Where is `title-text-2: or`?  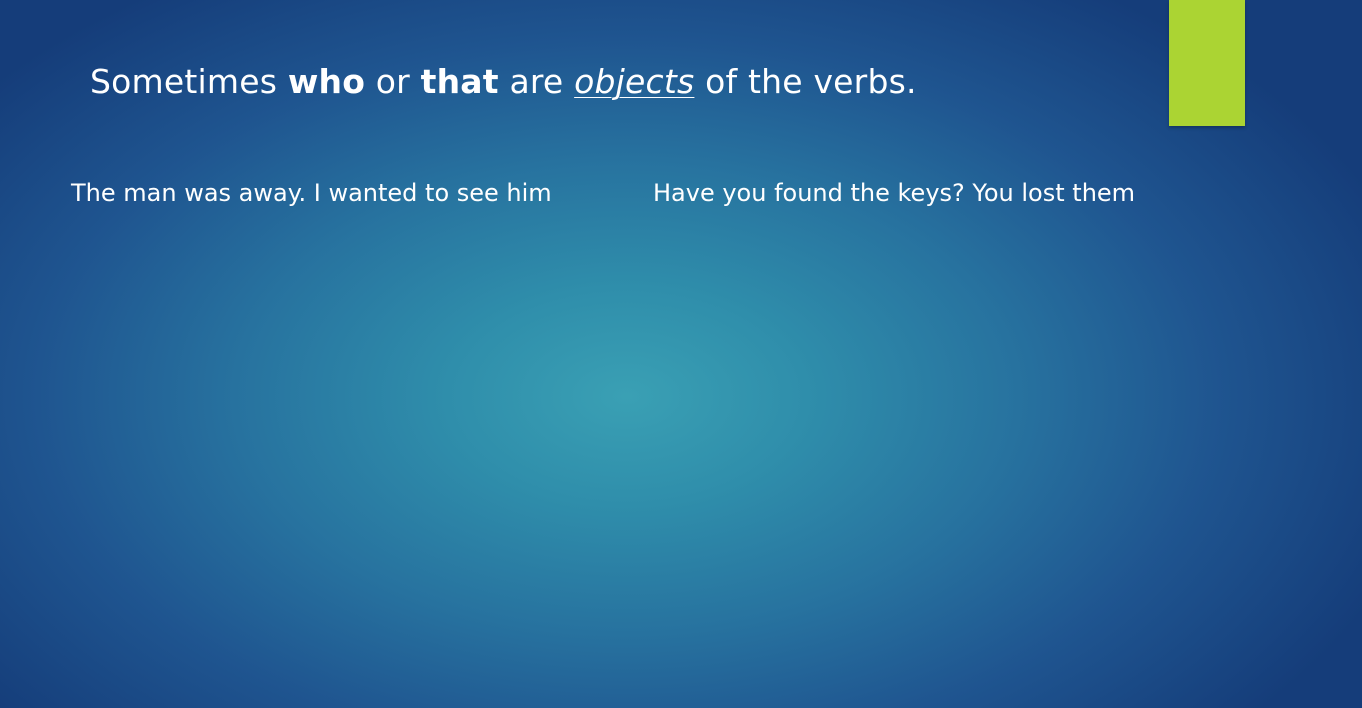
title-text-2: or is located at coordinates (393, 81).